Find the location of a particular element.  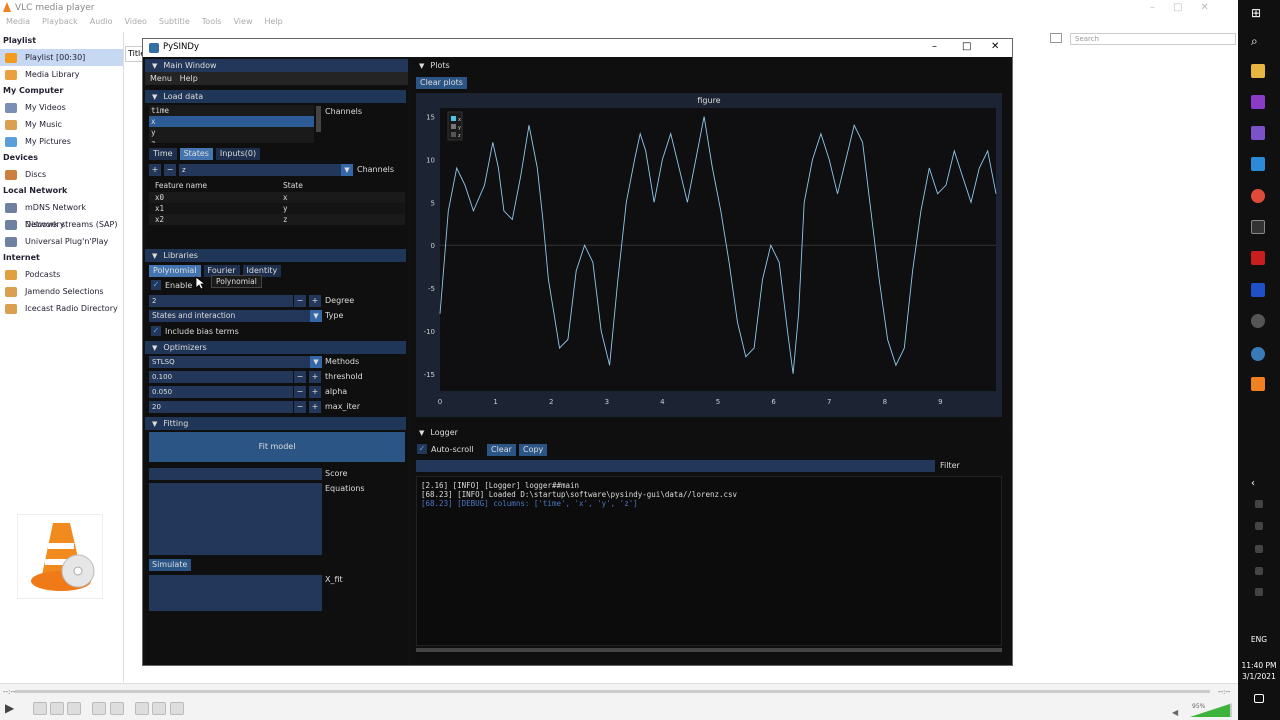

state-cell: z is located at coordinates (285, 219).